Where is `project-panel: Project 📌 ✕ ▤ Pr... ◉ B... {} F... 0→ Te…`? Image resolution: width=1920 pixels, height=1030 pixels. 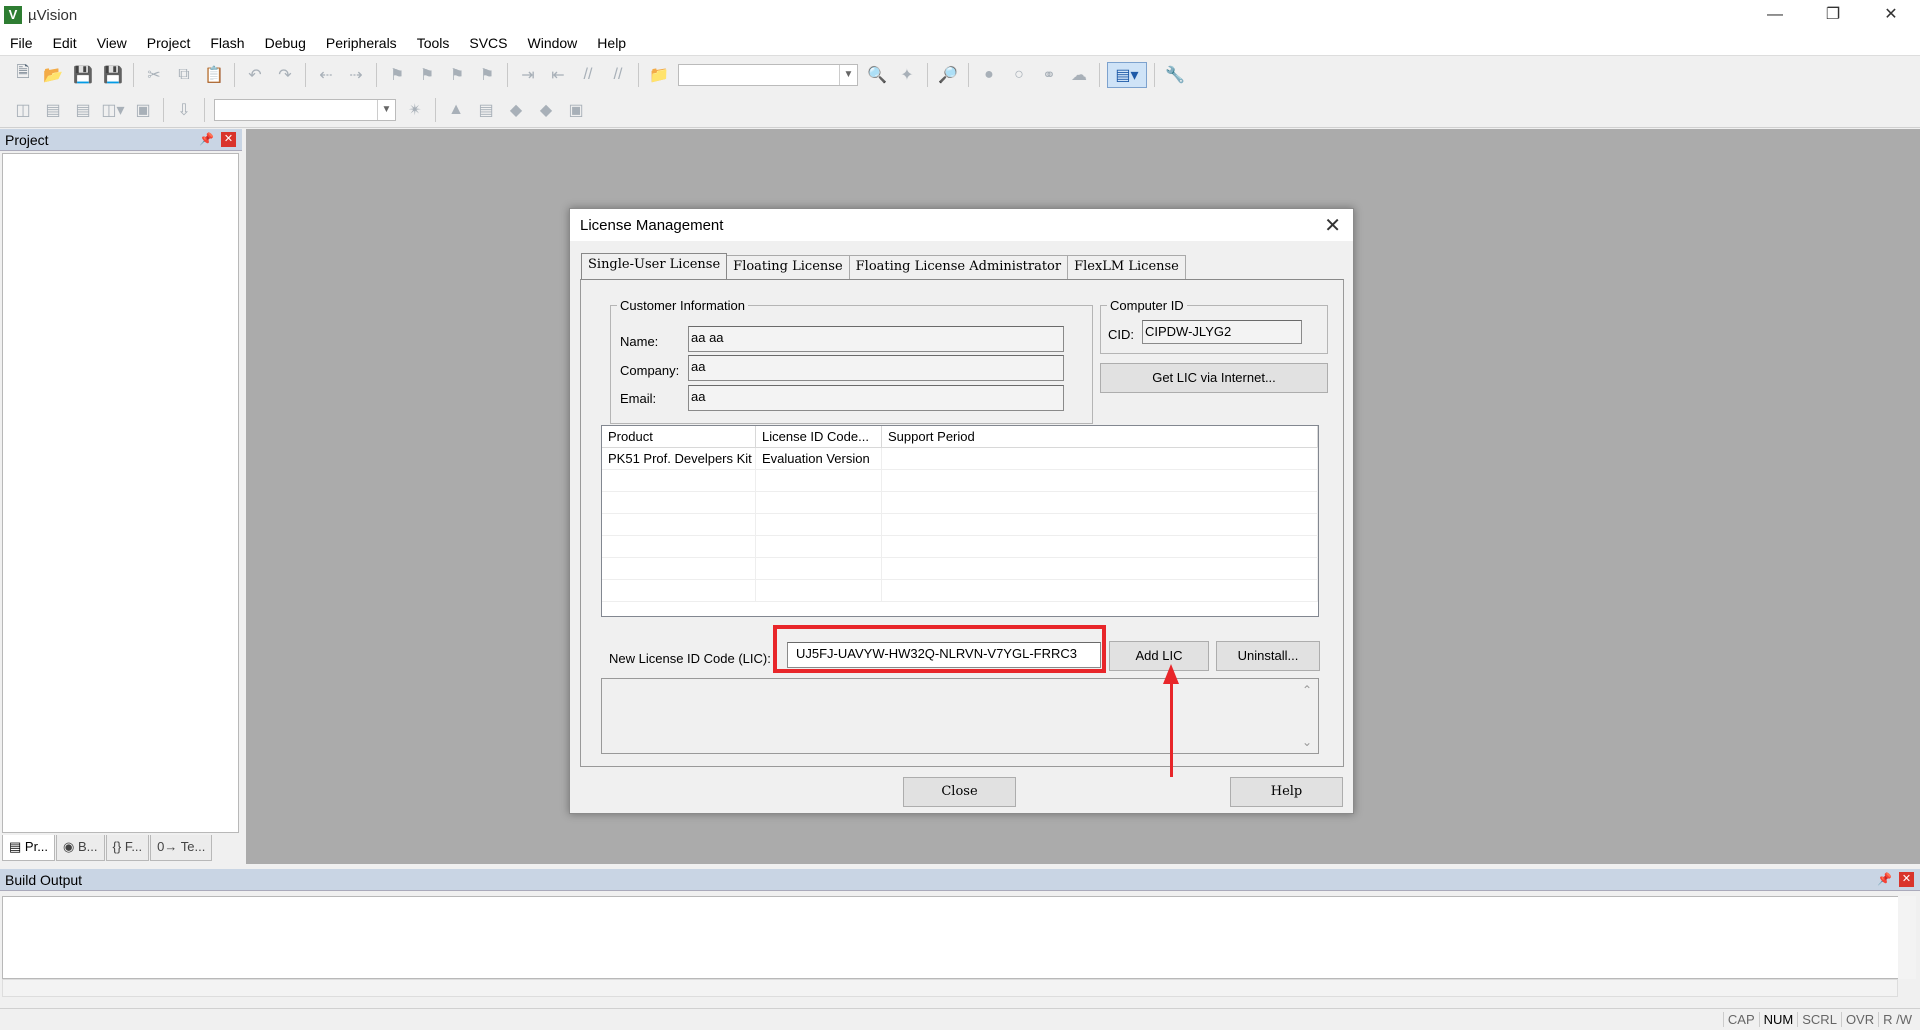
project-panel: Project 📌 ✕ ▤ Pr... ◉ B... {} F... 0→ Te… is located at coordinates (121, 496).